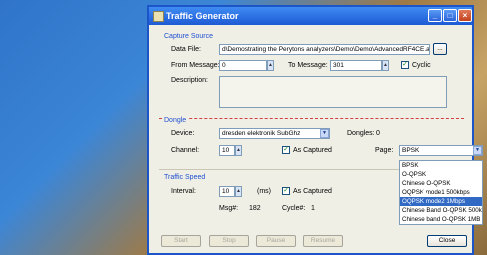 Image resolution: width=487 pixels, height=255 pixels. Describe the element at coordinates (189, 80) in the screenshot. I see `description-label: Description:` at that location.